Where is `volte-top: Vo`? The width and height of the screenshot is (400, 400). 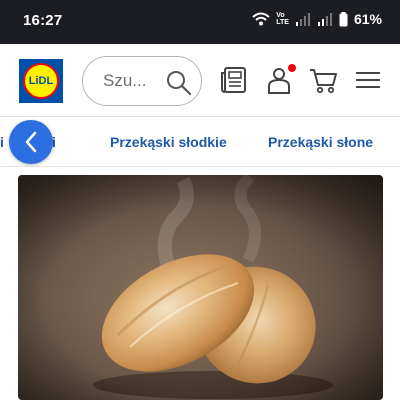 volte-top: Vo is located at coordinates (280, 15).